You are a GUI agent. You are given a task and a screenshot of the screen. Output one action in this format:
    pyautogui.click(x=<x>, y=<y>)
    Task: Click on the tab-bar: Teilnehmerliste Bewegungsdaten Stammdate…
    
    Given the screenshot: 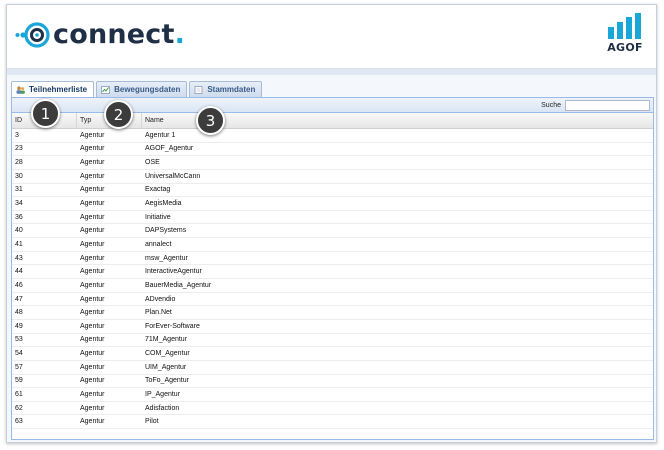 What is the action you would take?
    pyautogui.click(x=137, y=89)
    